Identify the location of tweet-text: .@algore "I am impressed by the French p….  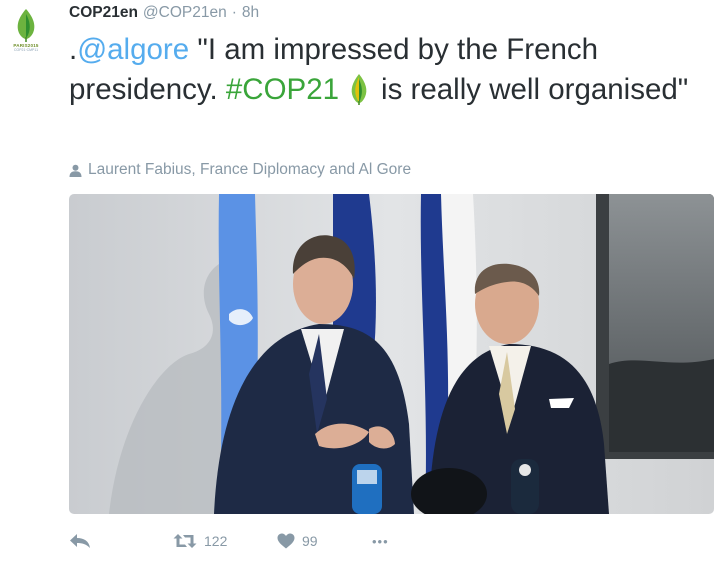
(389, 72).